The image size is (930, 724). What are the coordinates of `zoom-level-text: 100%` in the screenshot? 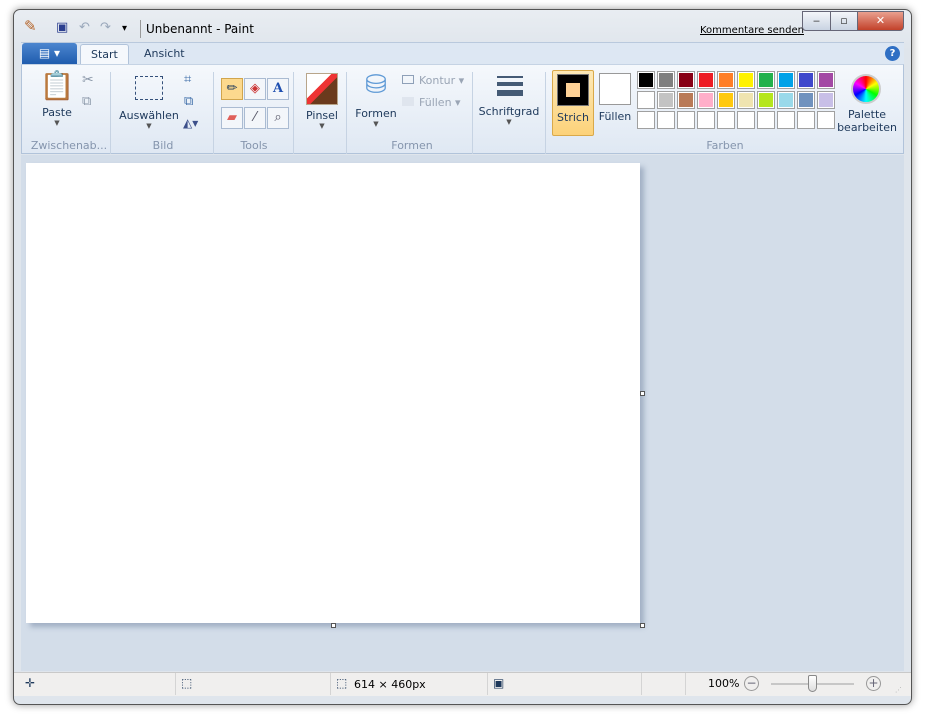 It's located at (724, 683).